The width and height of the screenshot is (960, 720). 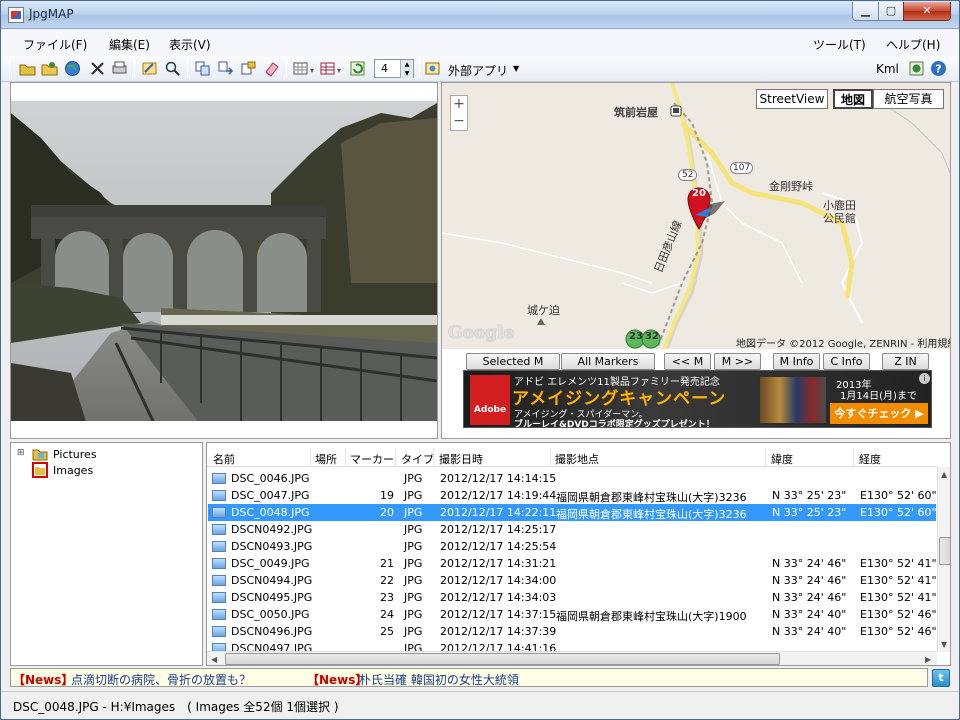 I want to click on marker-23-label: 23, so click(x=636, y=336).